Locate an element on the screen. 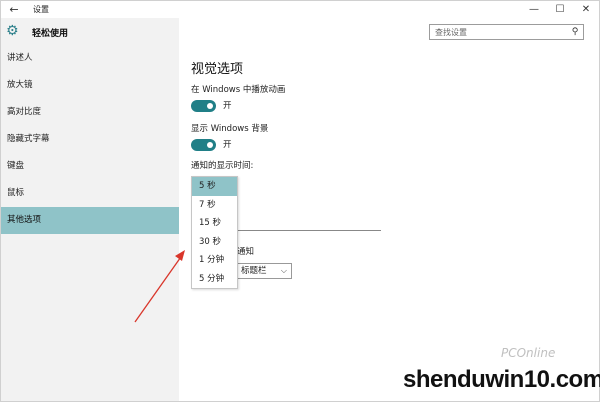 This screenshot has width=600, height=402. category-title: 轻松使用 is located at coordinates (50, 34).